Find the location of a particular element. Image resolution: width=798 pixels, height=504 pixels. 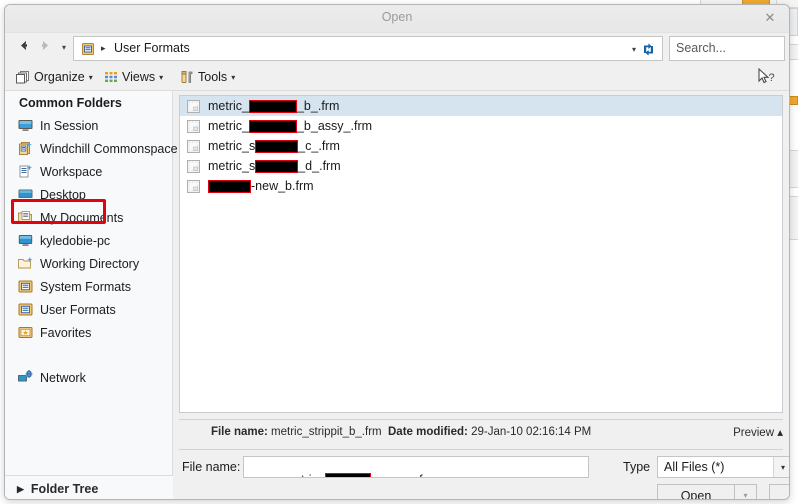

preview-toggle: Preview ▴ is located at coordinates (742, 432).